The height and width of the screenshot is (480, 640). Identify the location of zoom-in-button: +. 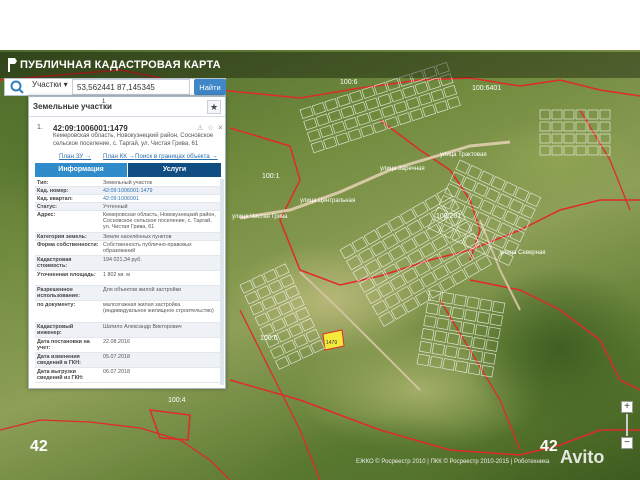
(627, 407).